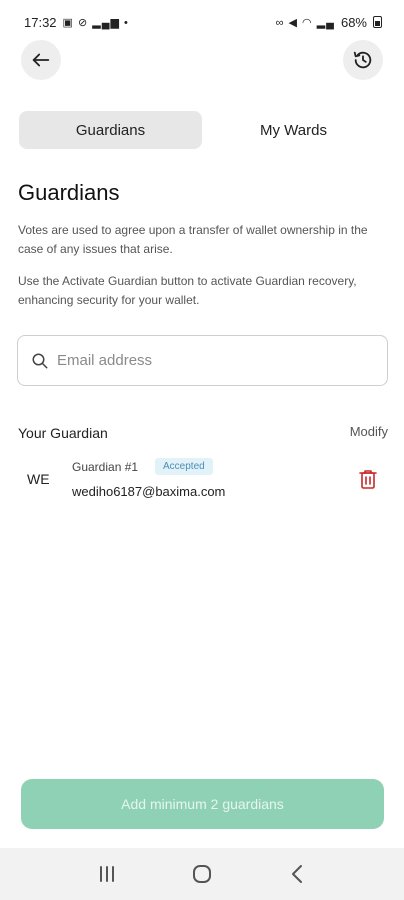 The image size is (404, 900). I want to click on system-nav-bar, so click(202, 874).